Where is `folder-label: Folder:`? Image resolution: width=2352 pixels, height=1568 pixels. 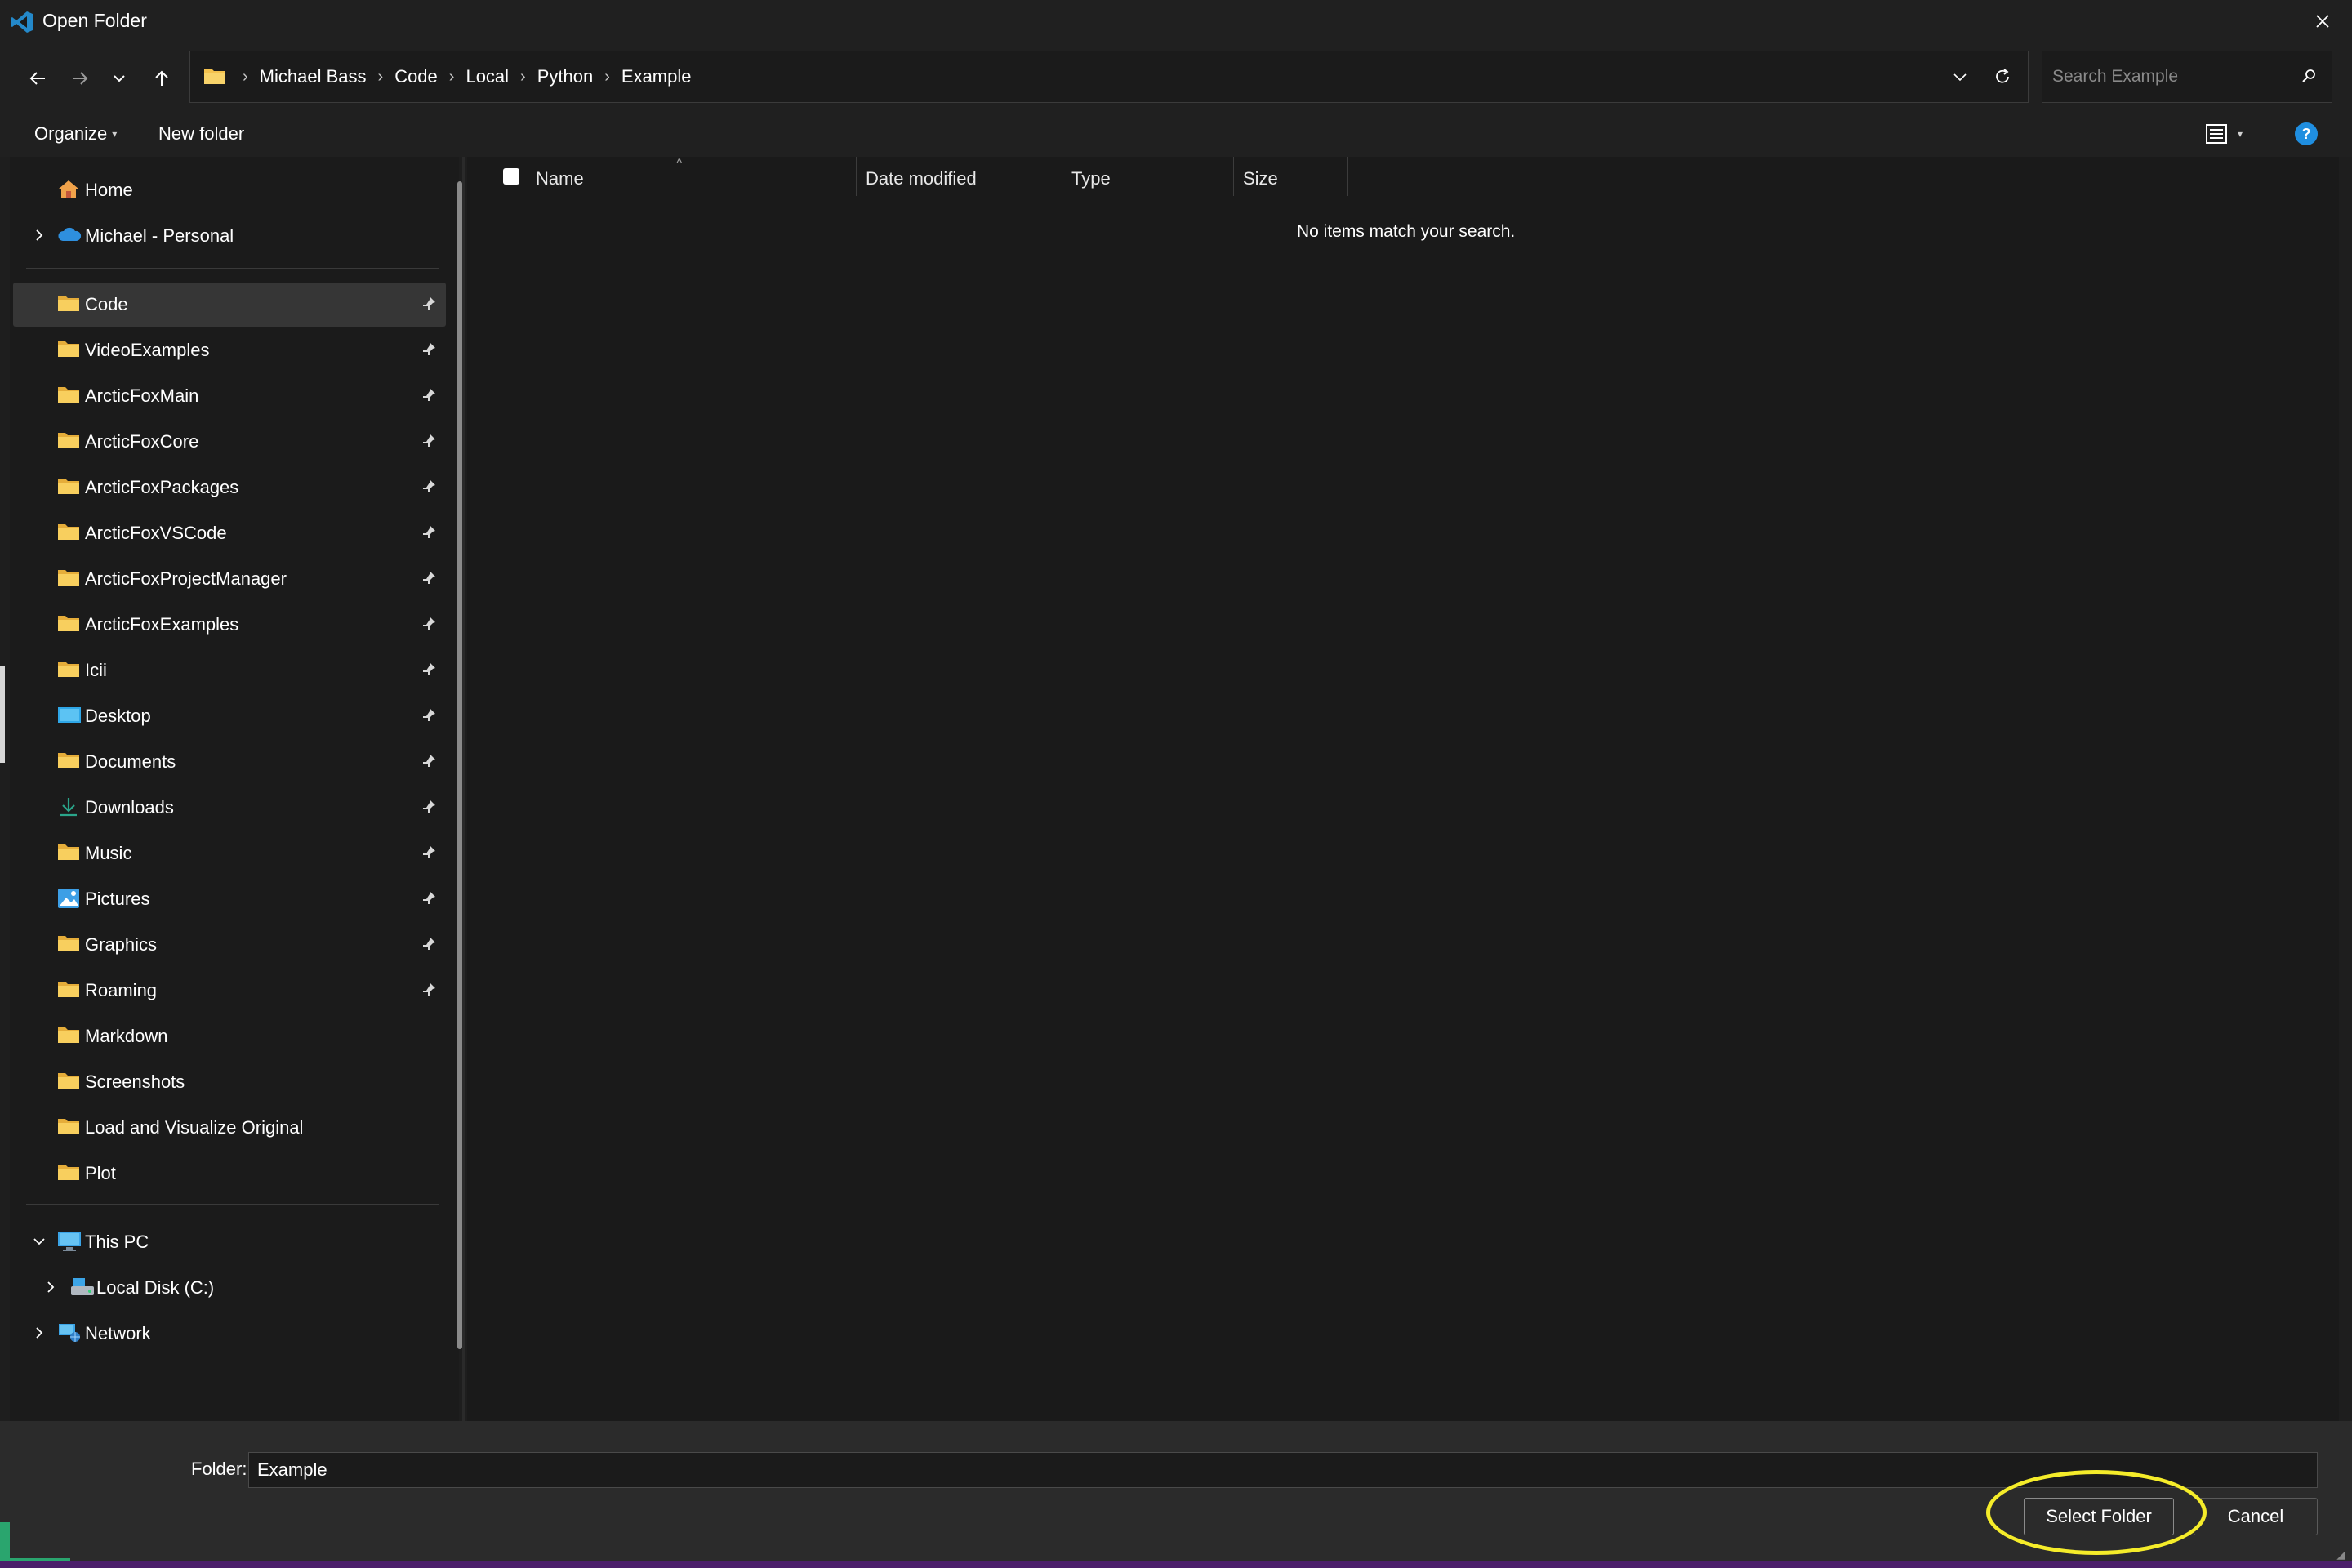
folder-label: Folder: is located at coordinates (219, 1469).